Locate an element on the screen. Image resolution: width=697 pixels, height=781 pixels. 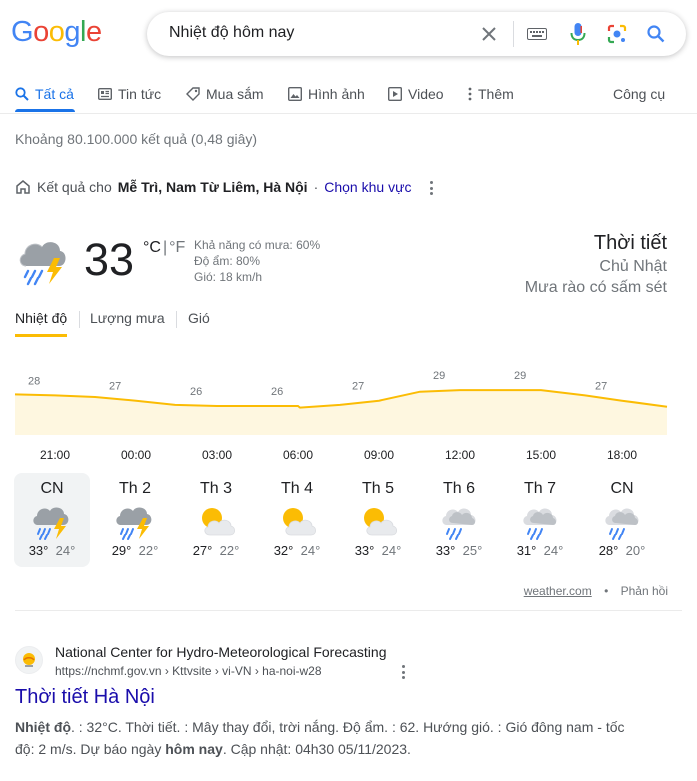
day-temperature: 32° 24° is located at coordinates (297, 550).